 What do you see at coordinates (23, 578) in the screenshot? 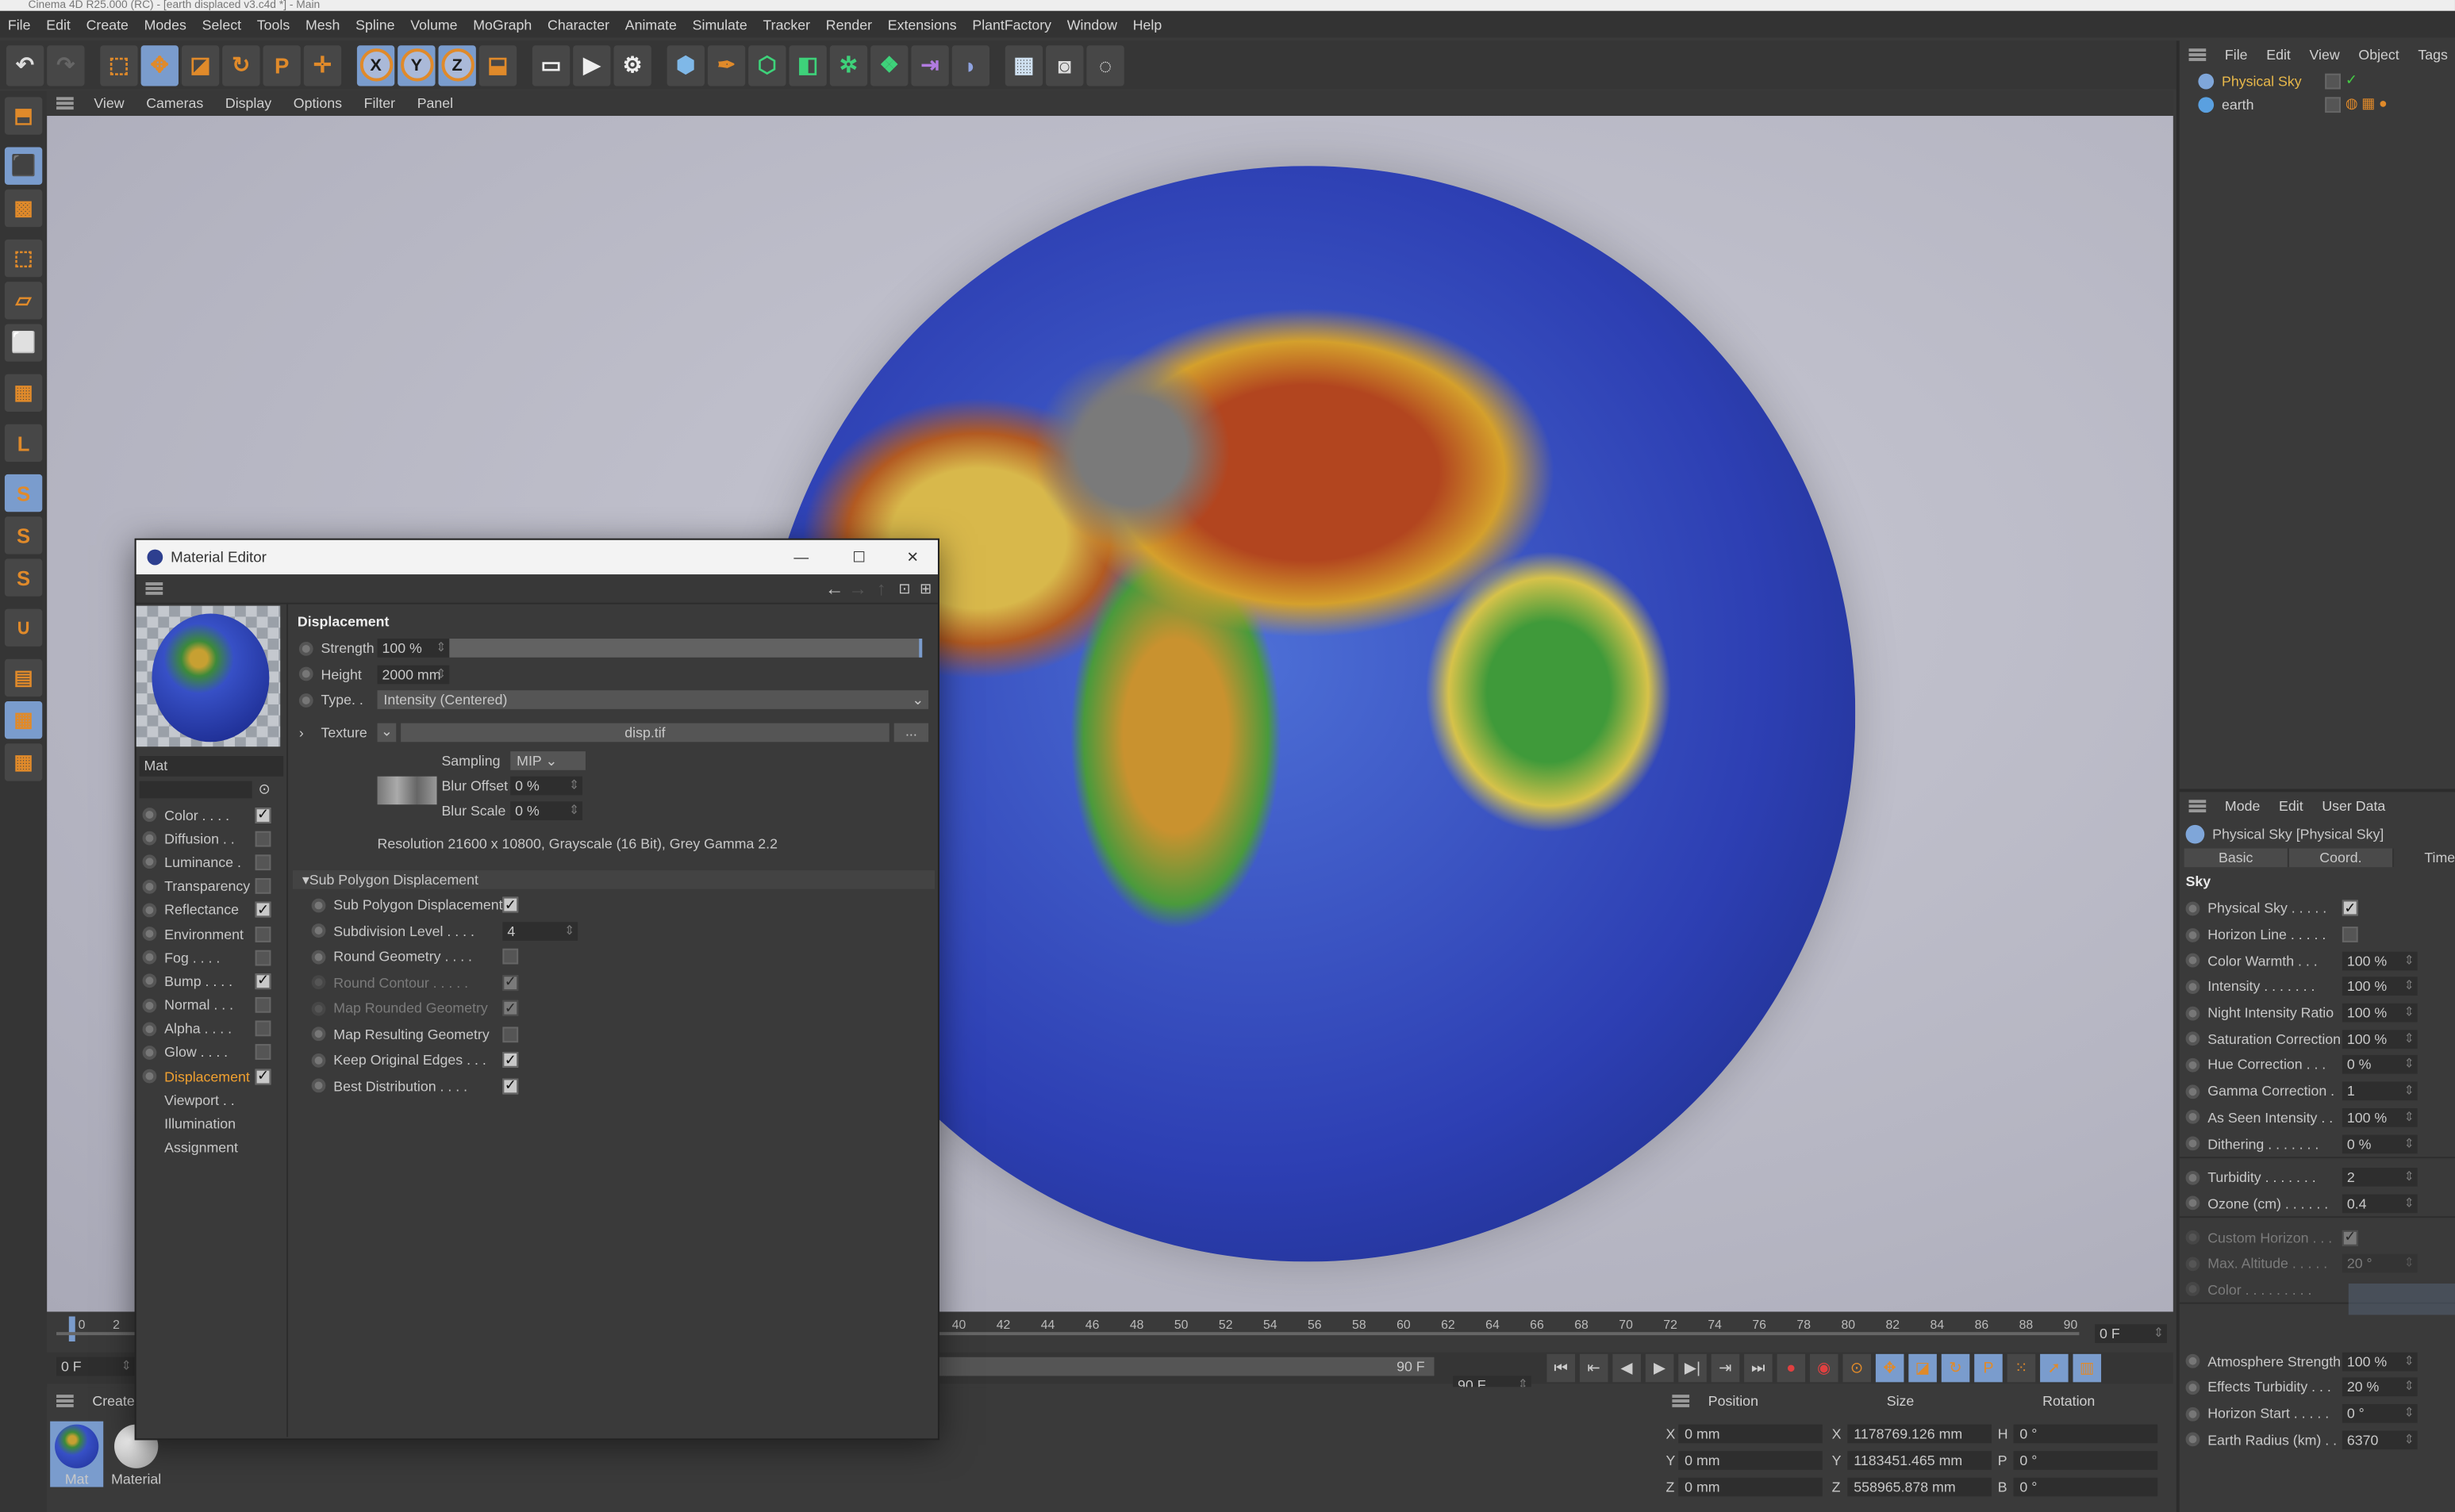
I see `solo-off-button: S` at bounding box center [23, 578].